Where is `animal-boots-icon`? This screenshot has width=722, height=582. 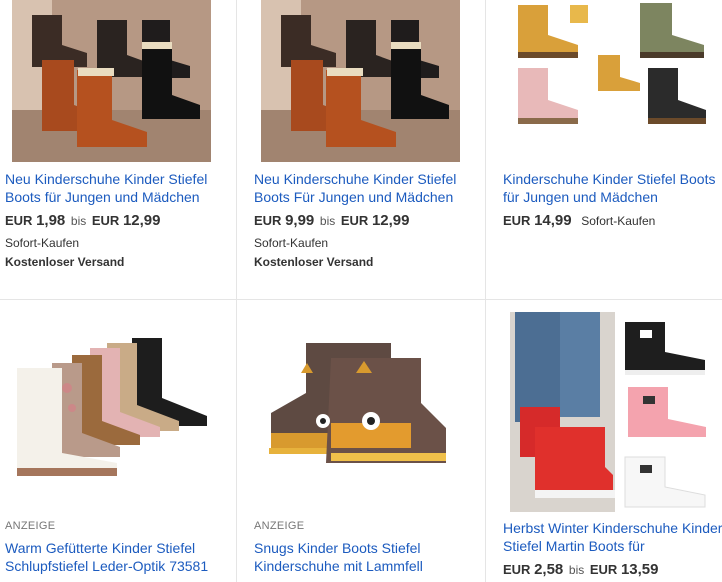
animal-boots-icon is located at coordinates (360, 407).